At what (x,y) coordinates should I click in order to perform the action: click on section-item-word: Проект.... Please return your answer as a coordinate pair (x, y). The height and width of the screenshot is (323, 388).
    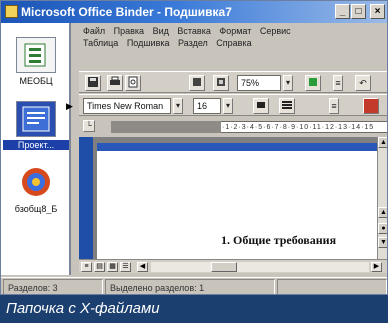
    Looking at the image, I should click on (36, 125).